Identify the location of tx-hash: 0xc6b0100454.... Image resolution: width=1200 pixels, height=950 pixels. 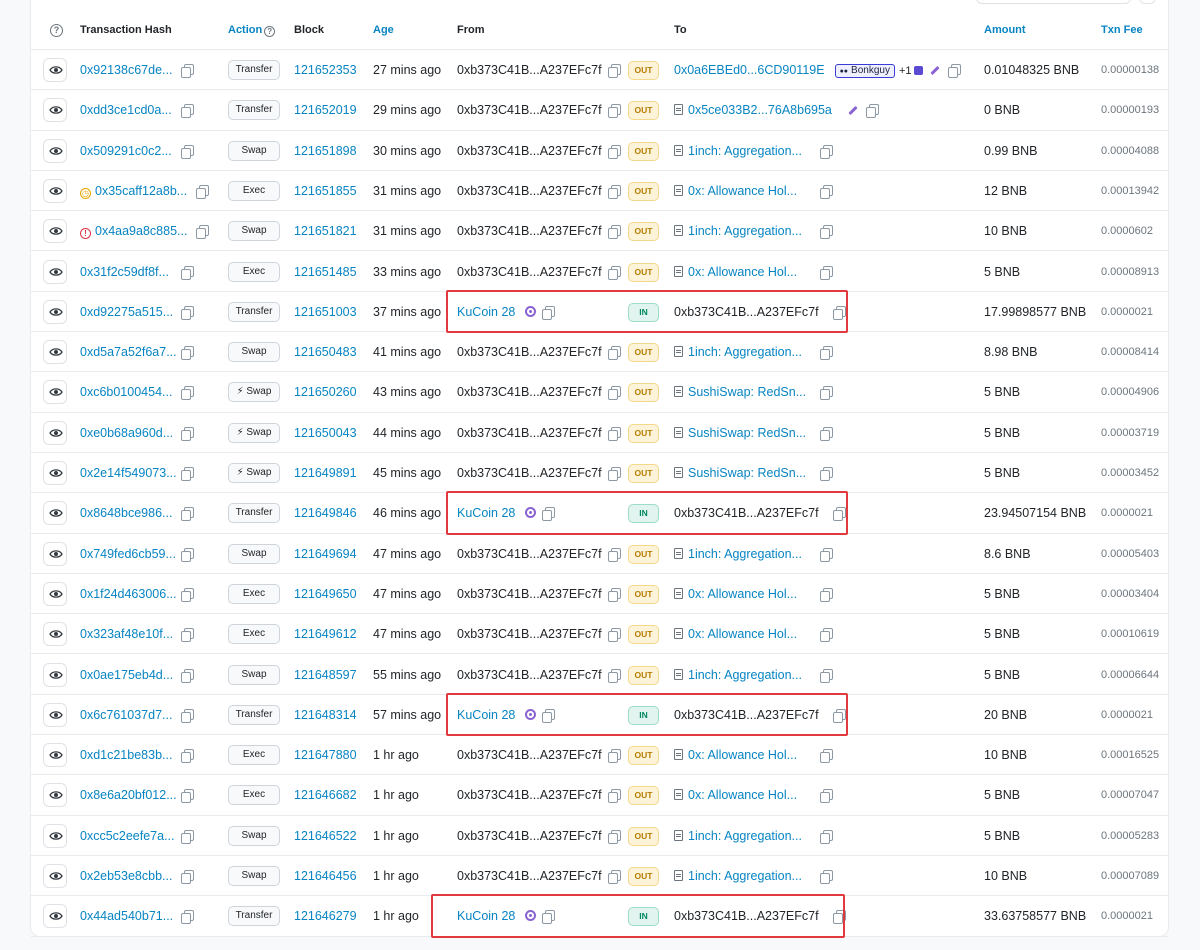
(126, 392).